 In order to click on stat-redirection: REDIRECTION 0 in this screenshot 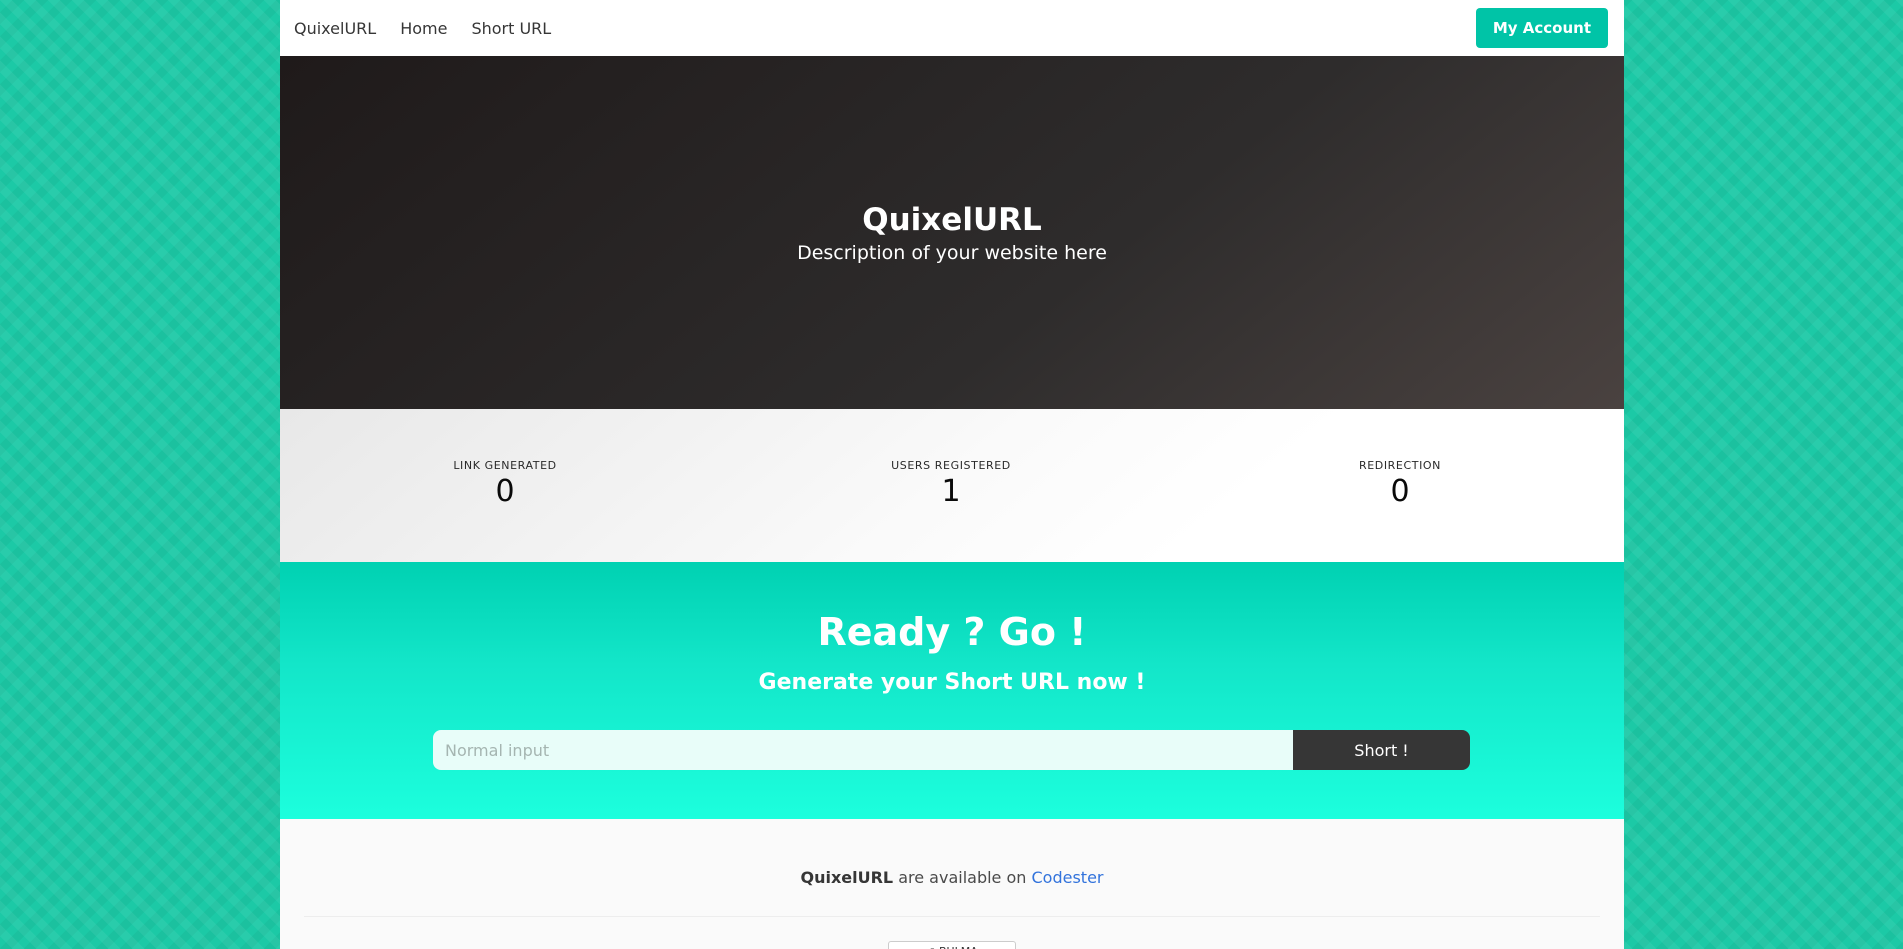, I will do `click(1400, 484)`.